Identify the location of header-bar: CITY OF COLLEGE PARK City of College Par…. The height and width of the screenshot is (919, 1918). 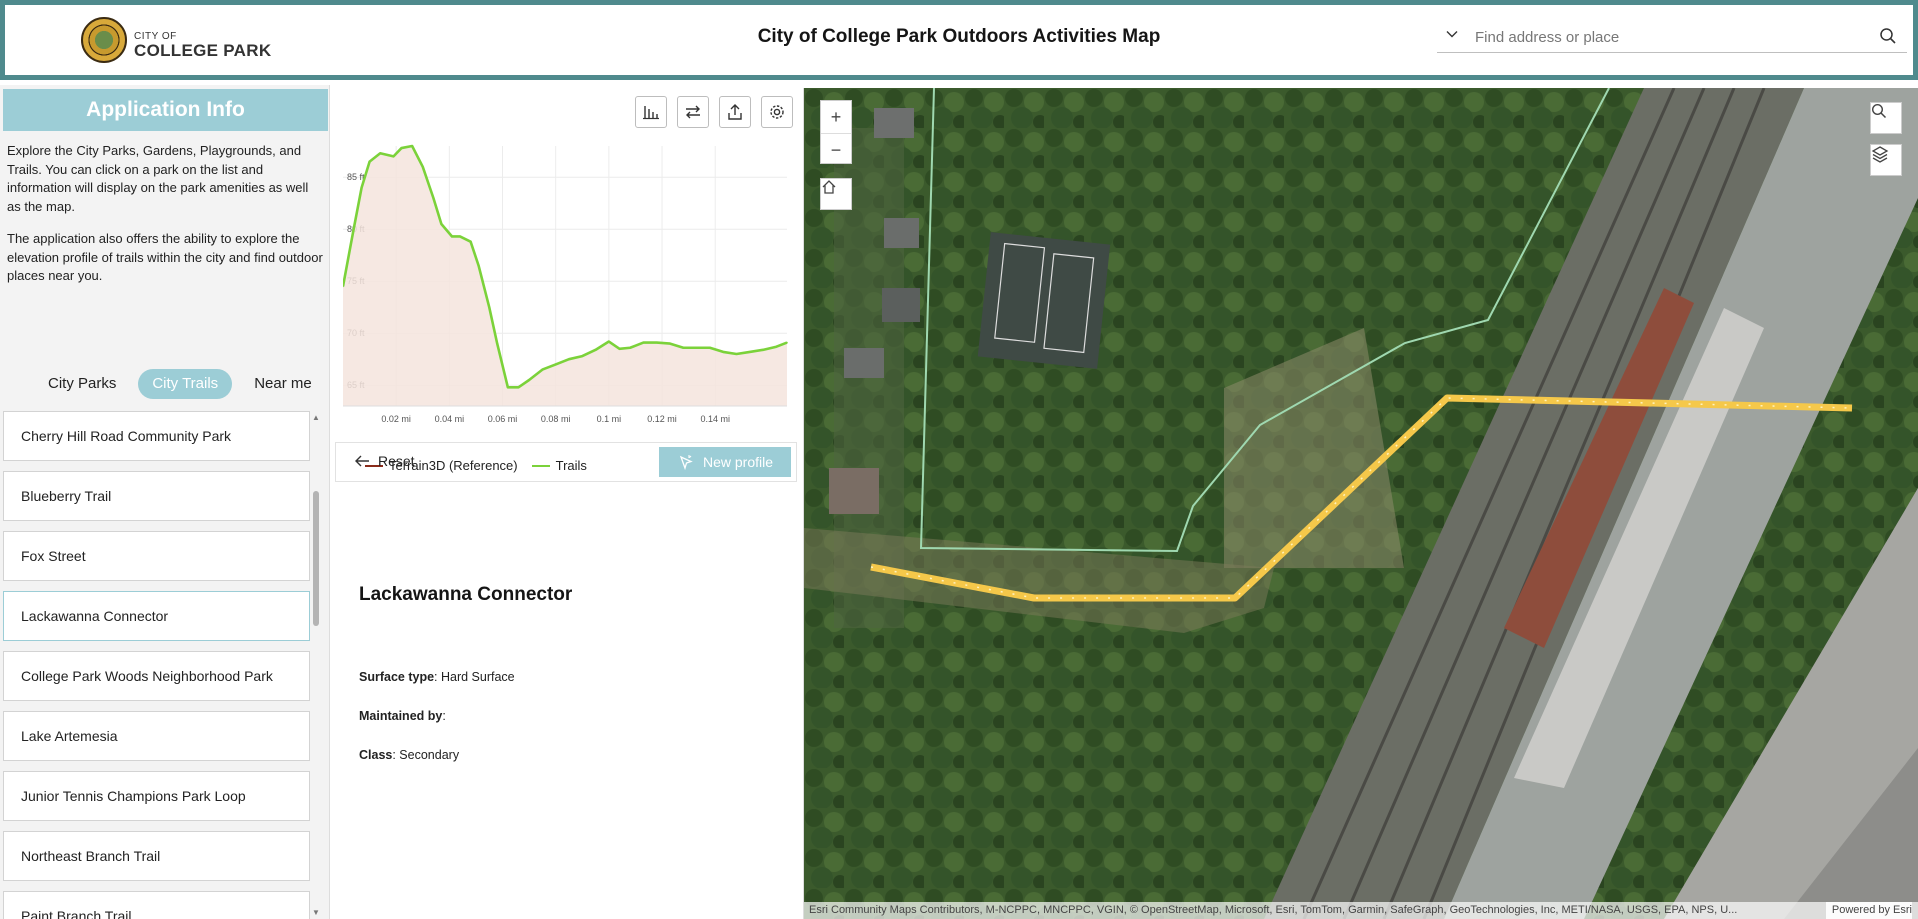
(959, 40).